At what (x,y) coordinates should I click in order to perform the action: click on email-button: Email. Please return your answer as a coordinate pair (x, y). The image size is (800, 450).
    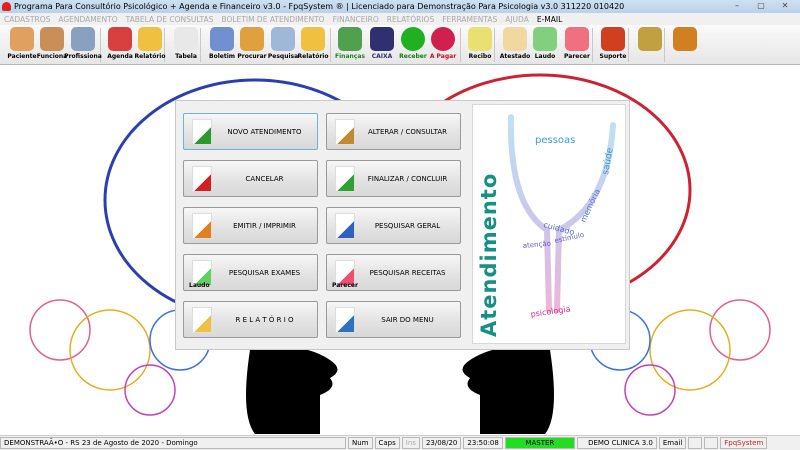
    Looking at the image, I should click on (672, 443).